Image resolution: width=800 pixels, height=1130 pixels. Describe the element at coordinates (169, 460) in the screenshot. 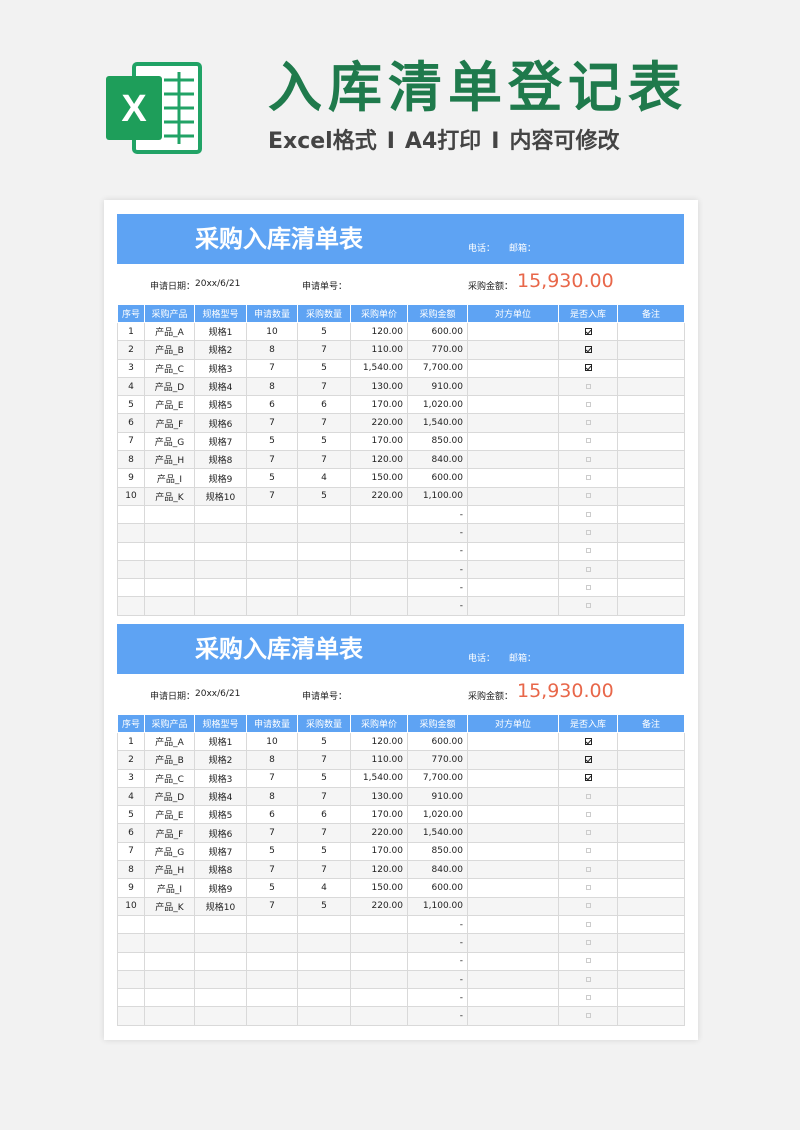

I see `col-product-cell: 产品_H` at that location.